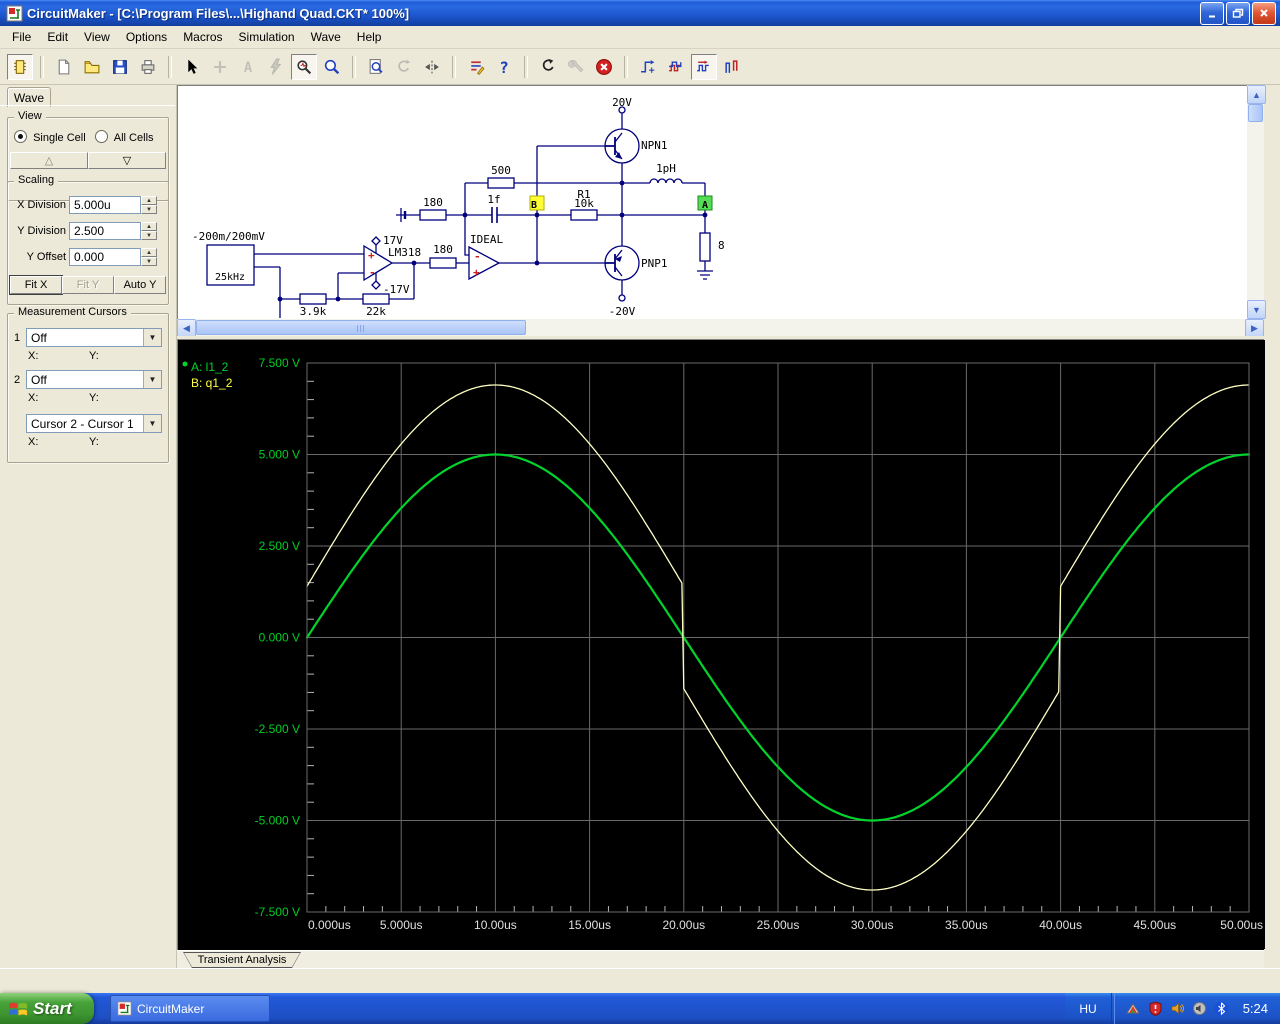 Image resolution: width=1280 pixels, height=1024 pixels. Describe the element at coordinates (105, 205) in the screenshot. I see `x-division-field: 5.000u` at that location.